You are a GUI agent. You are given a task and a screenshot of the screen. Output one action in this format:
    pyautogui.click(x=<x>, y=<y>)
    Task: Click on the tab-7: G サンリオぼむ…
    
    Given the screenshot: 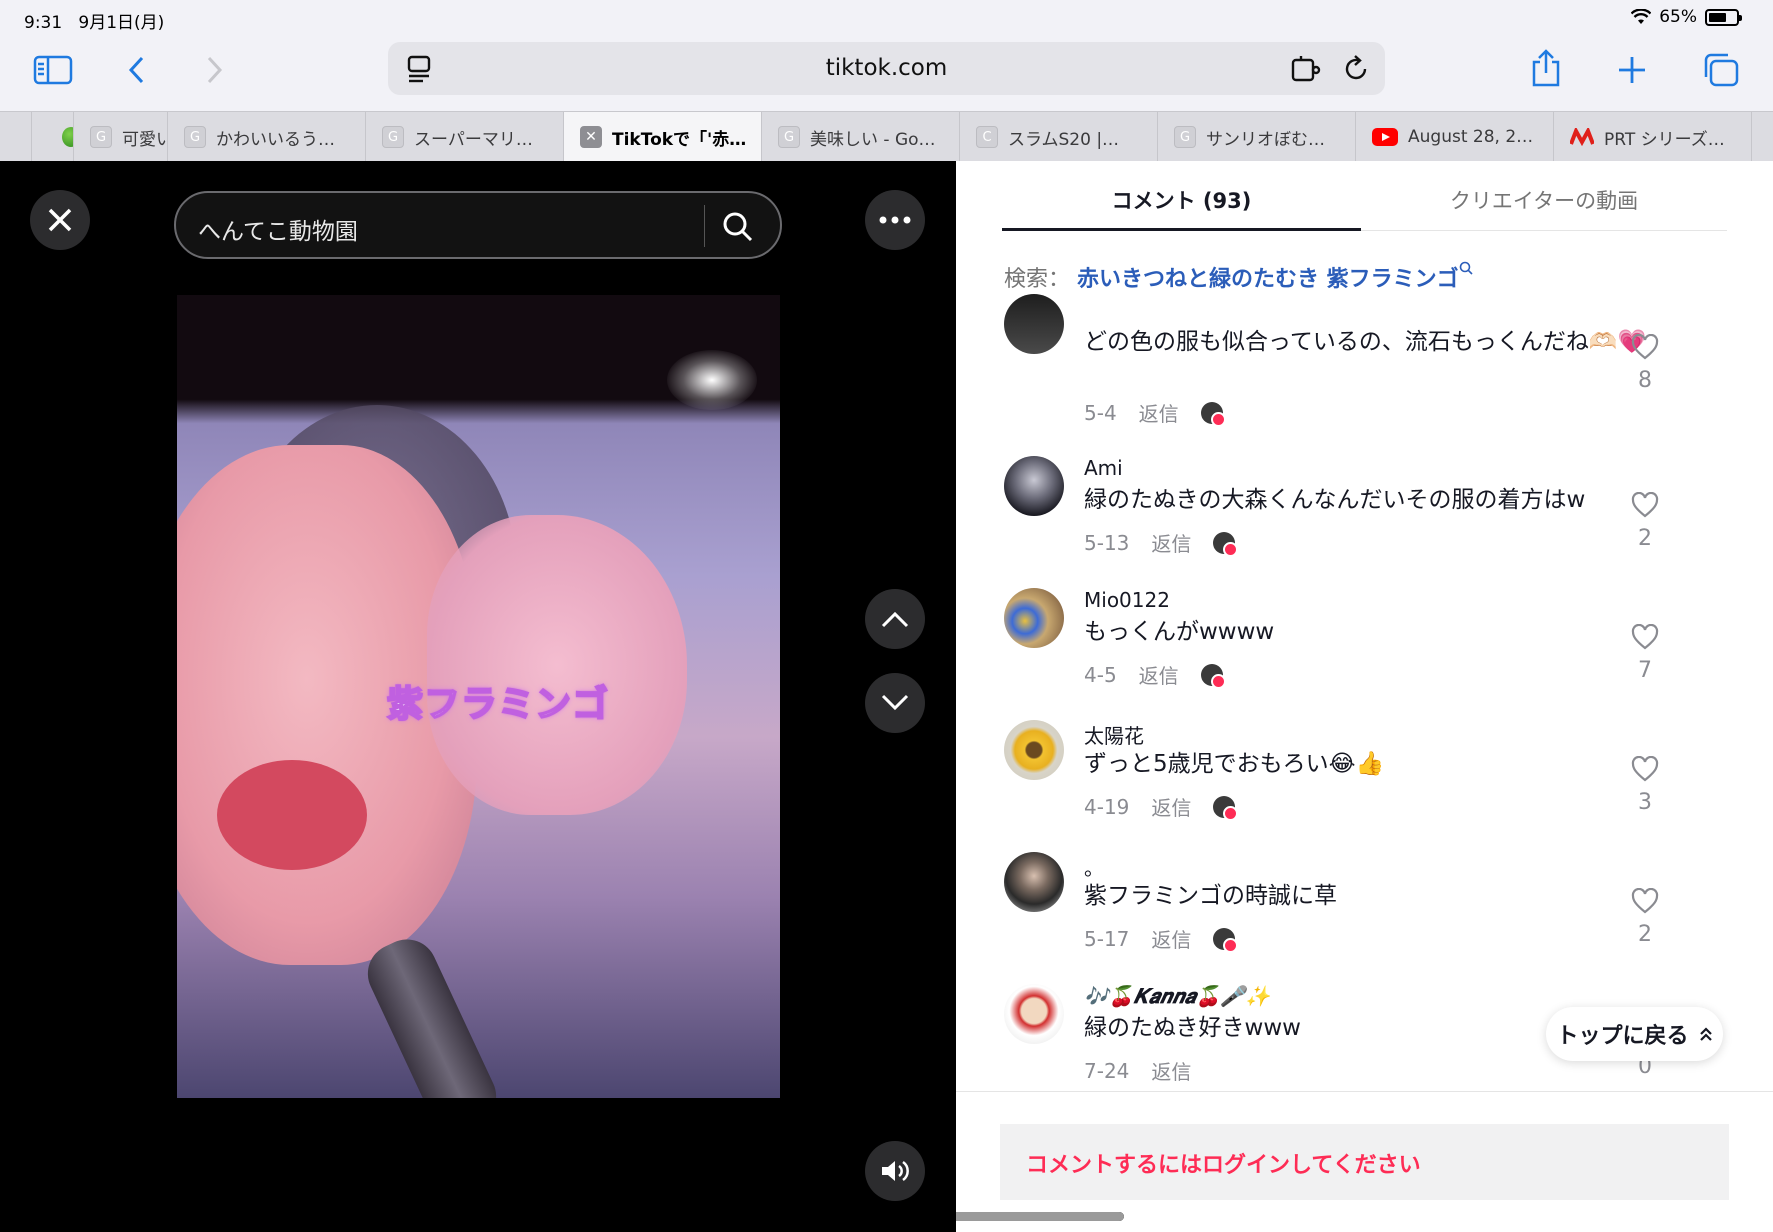 What is the action you would take?
    pyautogui.click(x=1257, y=137)
    